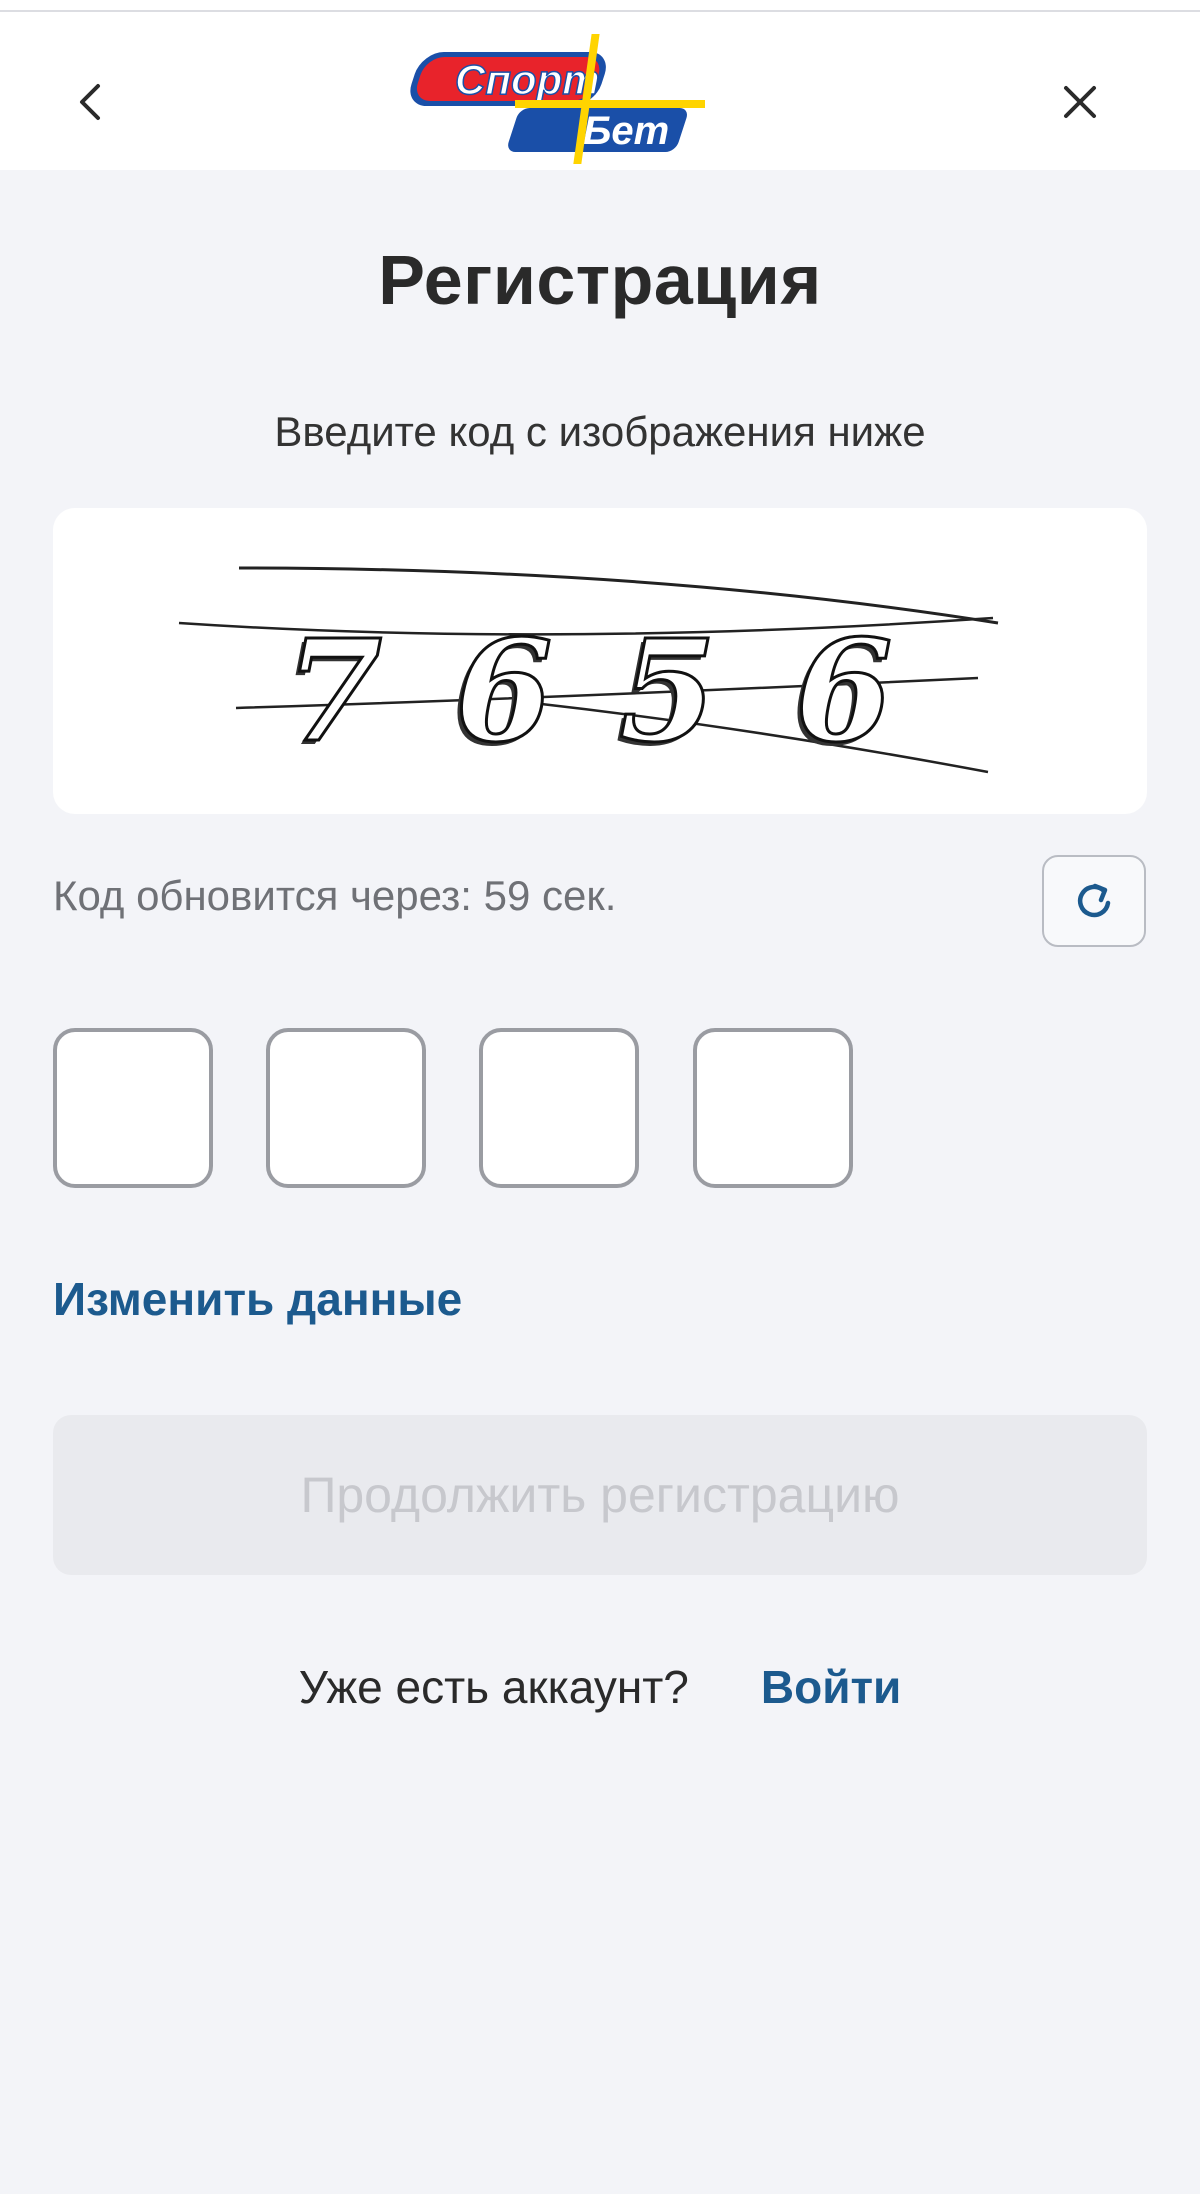  I want to click on refresh-captcha-button, so click(1094, 901).